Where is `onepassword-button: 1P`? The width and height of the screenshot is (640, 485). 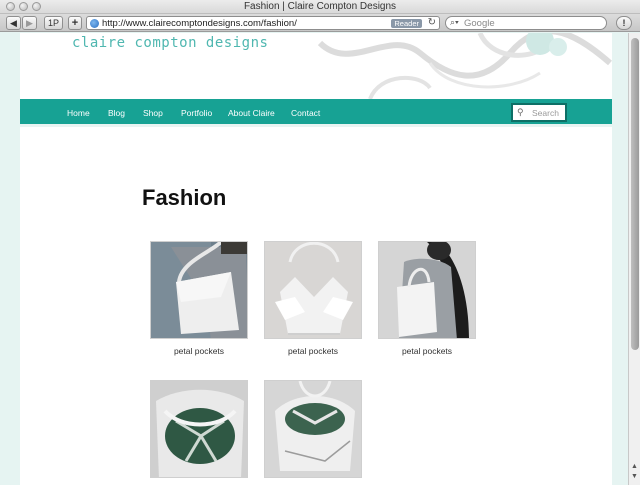
onepassword-button: 1P is located at coordinates (53, 23).